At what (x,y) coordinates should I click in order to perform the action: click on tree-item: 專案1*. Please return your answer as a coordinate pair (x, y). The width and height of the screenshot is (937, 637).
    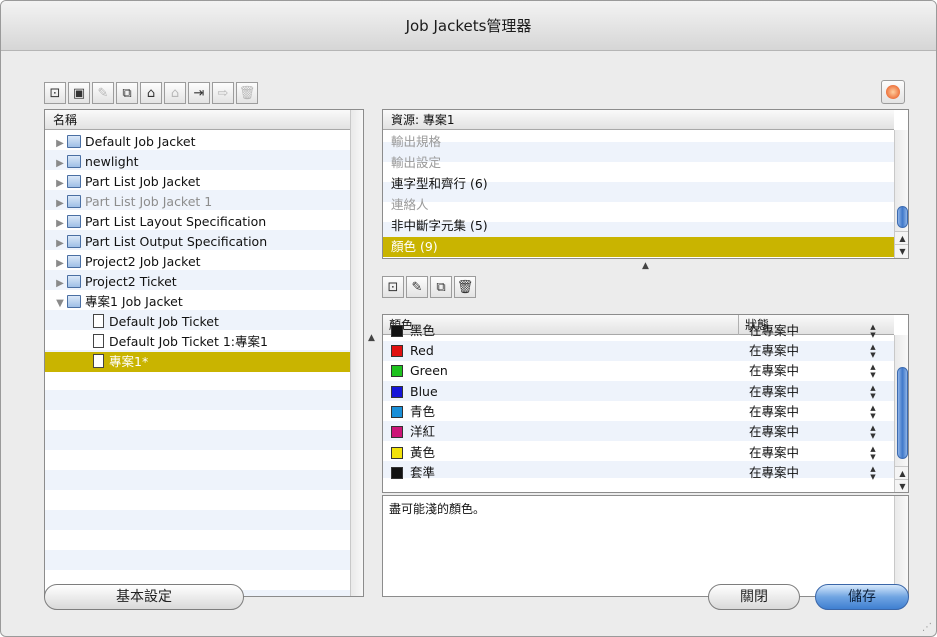
    Looking at the image, I should click on (197, 362).